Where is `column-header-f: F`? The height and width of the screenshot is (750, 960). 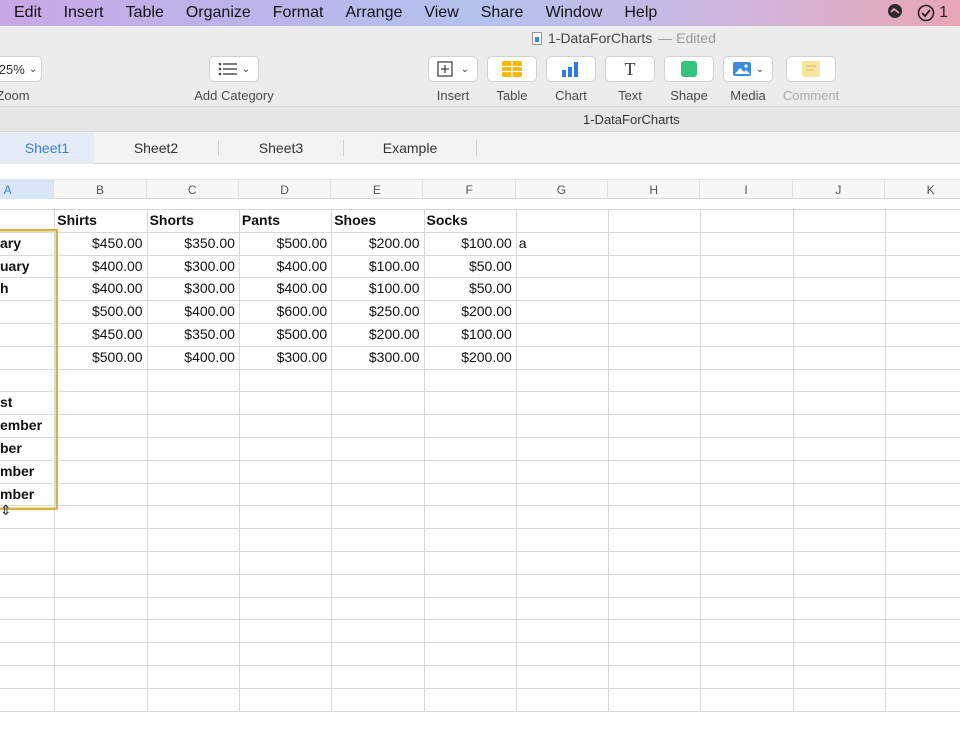 column-header-f: F is located at coordinates (470, 189).